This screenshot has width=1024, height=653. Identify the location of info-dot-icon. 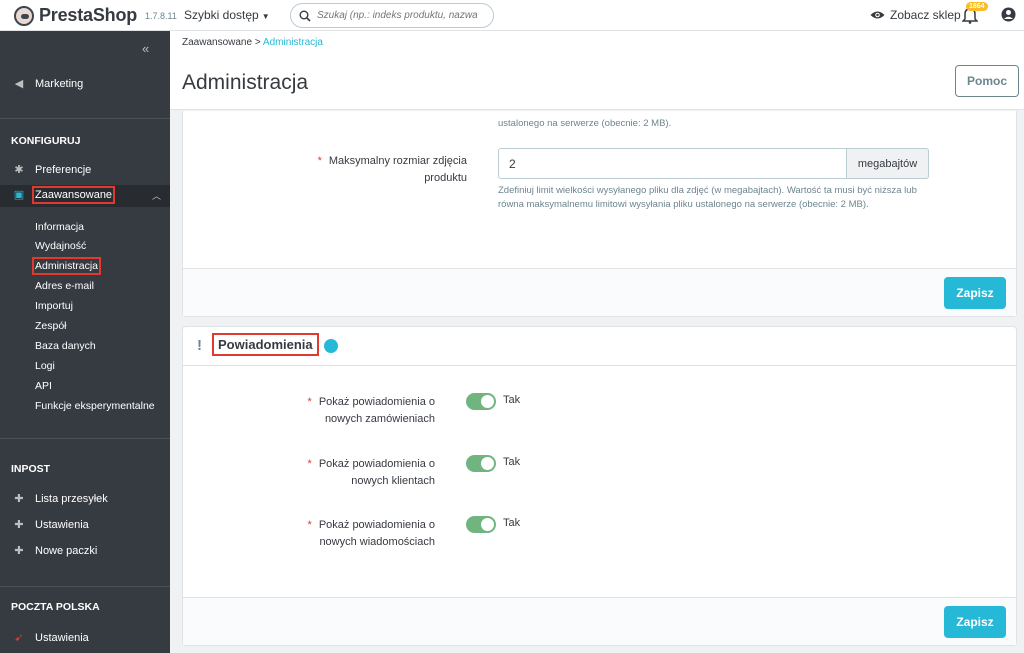
(331, 346).